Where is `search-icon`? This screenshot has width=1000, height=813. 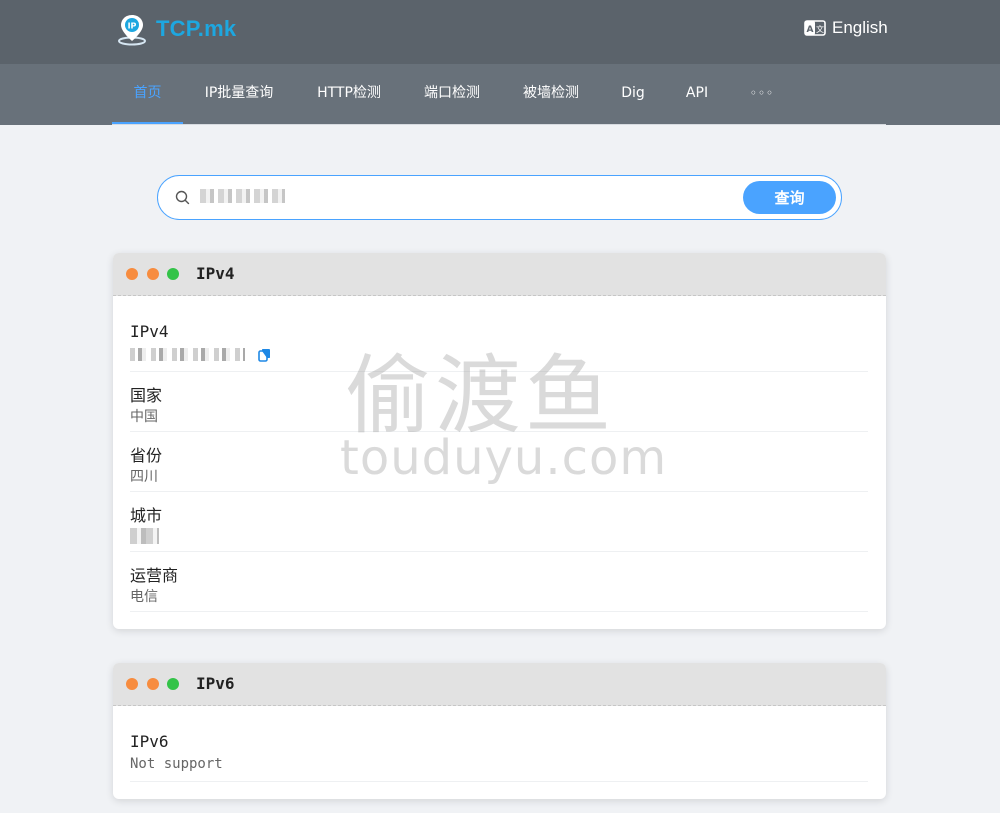 search-icon is located at coordinates (182, 197).